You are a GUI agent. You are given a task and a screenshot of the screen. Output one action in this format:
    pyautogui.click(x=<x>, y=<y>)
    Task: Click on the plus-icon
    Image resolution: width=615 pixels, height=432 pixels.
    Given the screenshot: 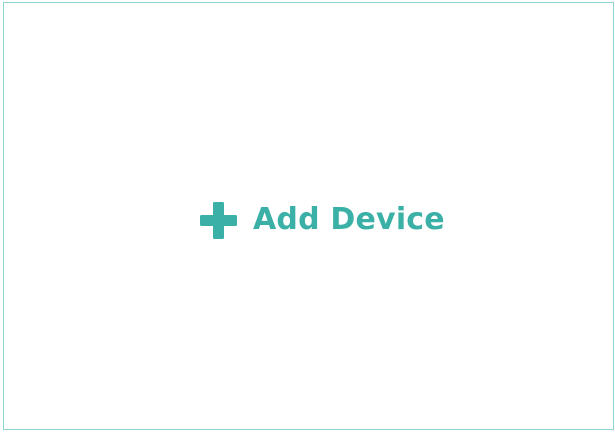 What is the action you would take?
    pyautogui.click(x=218, y=220)
    